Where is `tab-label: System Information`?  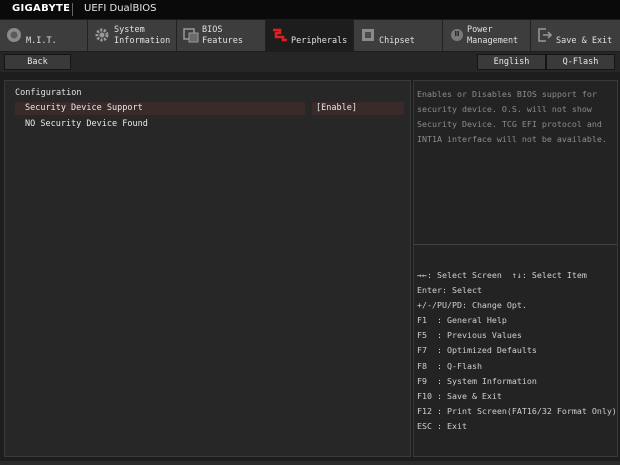
tab-label: System Information is located at coordinates (142, 35).